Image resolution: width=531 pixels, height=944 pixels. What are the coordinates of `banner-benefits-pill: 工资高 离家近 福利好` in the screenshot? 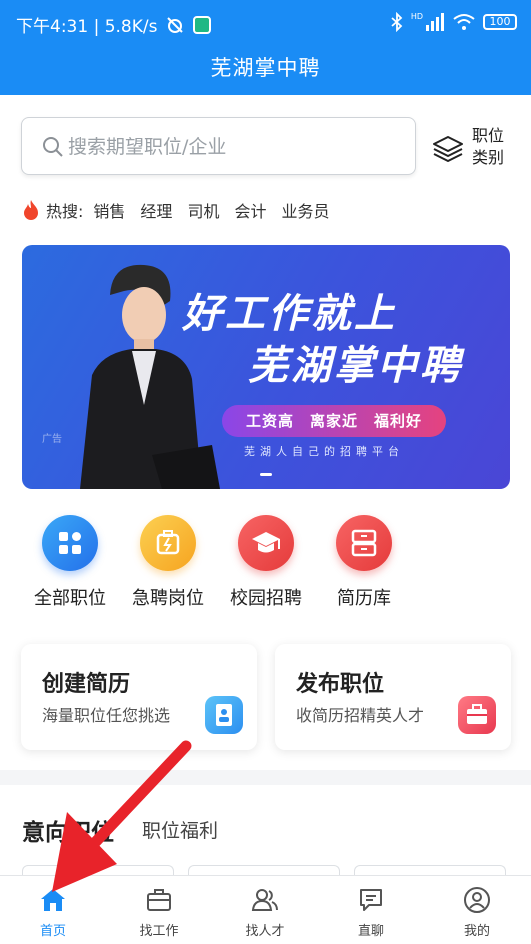 It's located at (334, 421).